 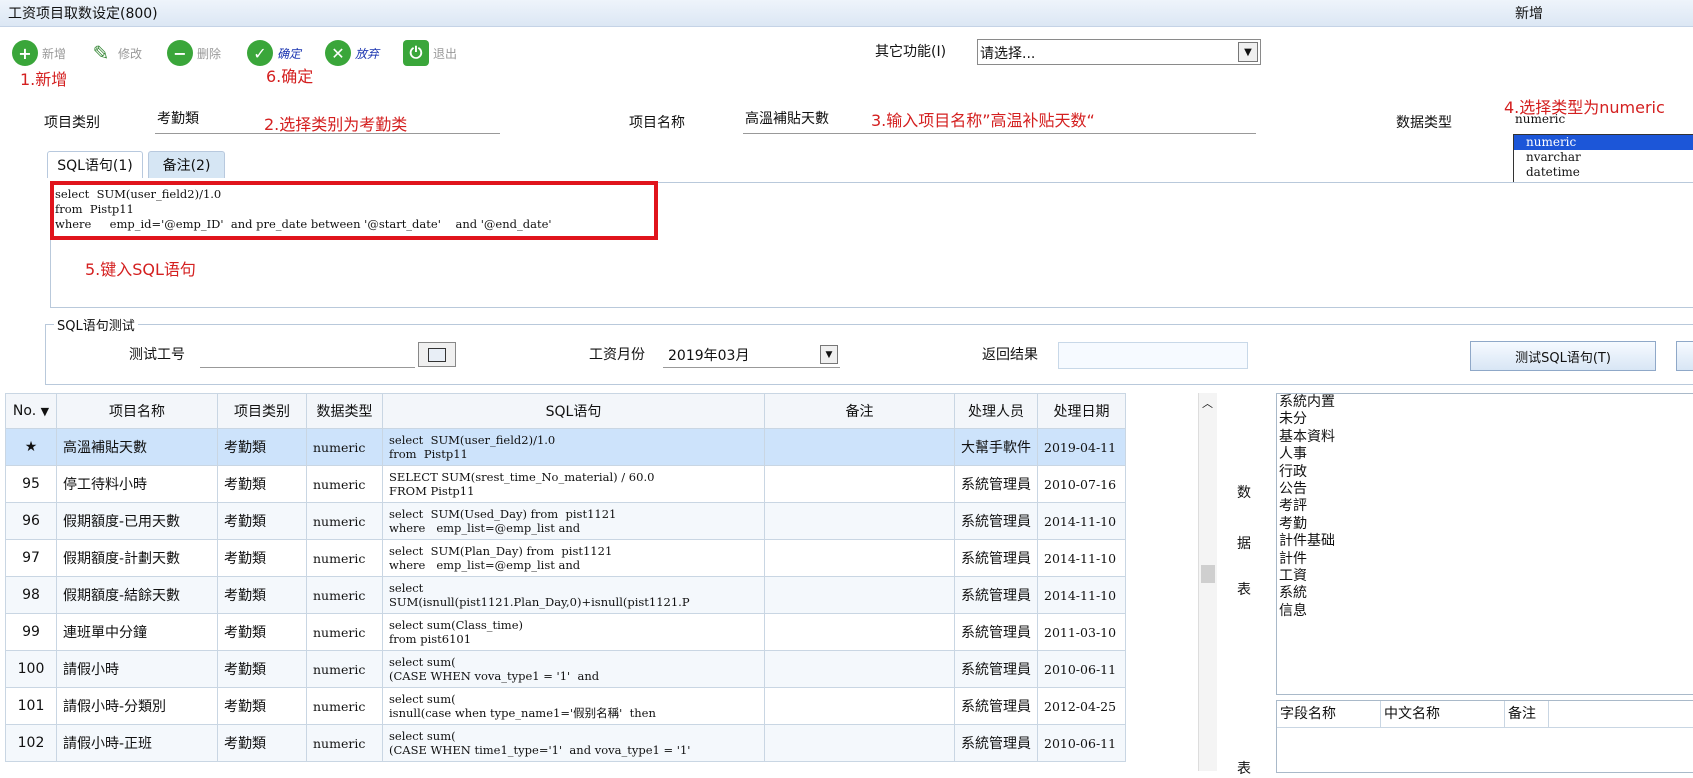 I want to click on grid-scrollbar: ︿, so click(x=1207, y=582).